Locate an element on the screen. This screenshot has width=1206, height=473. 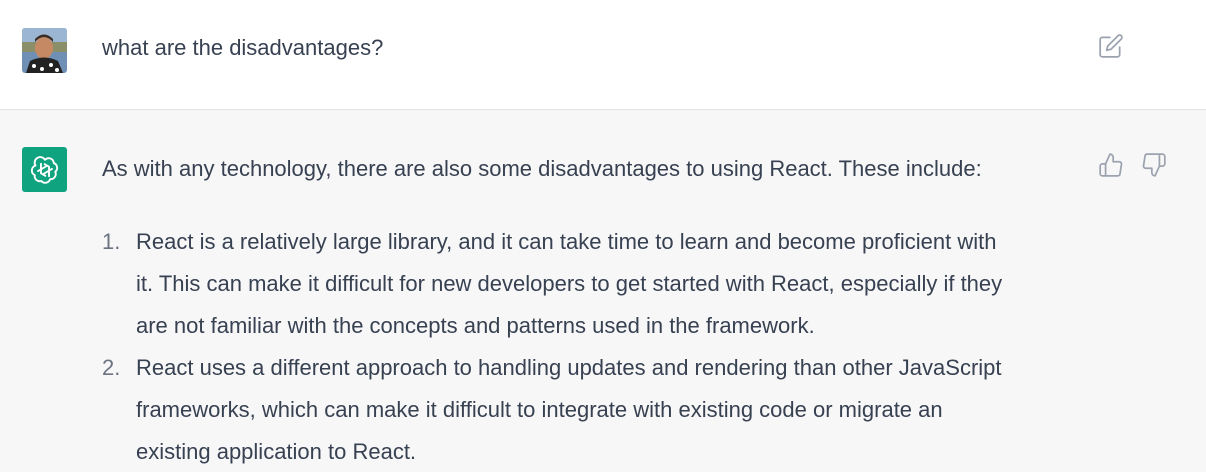
edit-message-button is located at coordinates (1111, 46).